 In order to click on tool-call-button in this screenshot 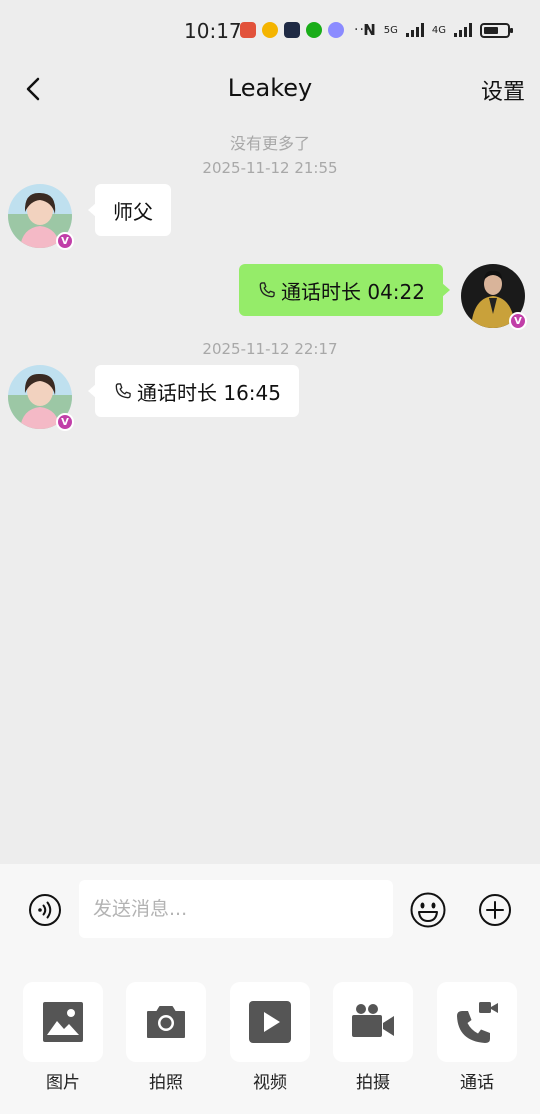, I will do `click(477, 1022)`.